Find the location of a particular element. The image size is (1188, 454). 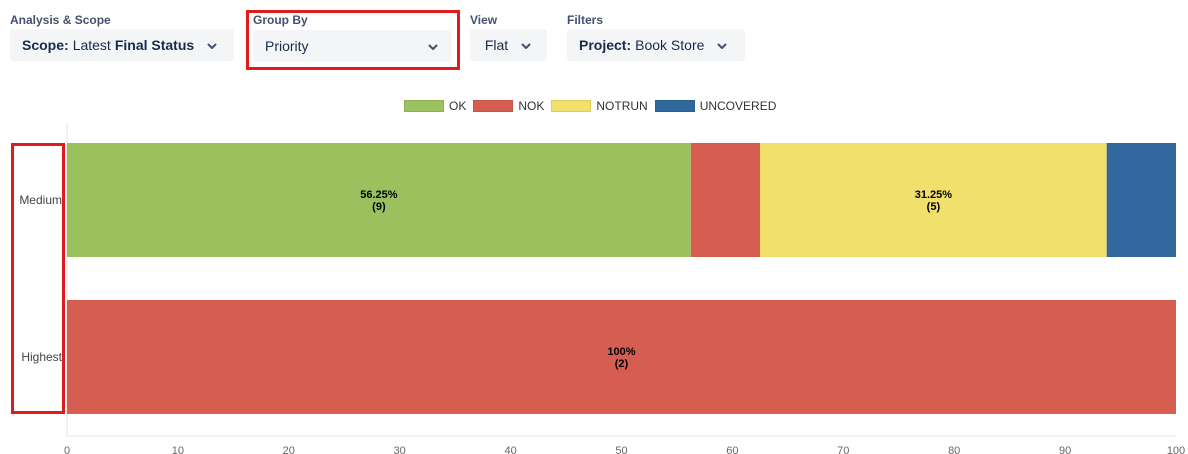

legend-label: UNCOVERED is located at coordinates (738, 106).